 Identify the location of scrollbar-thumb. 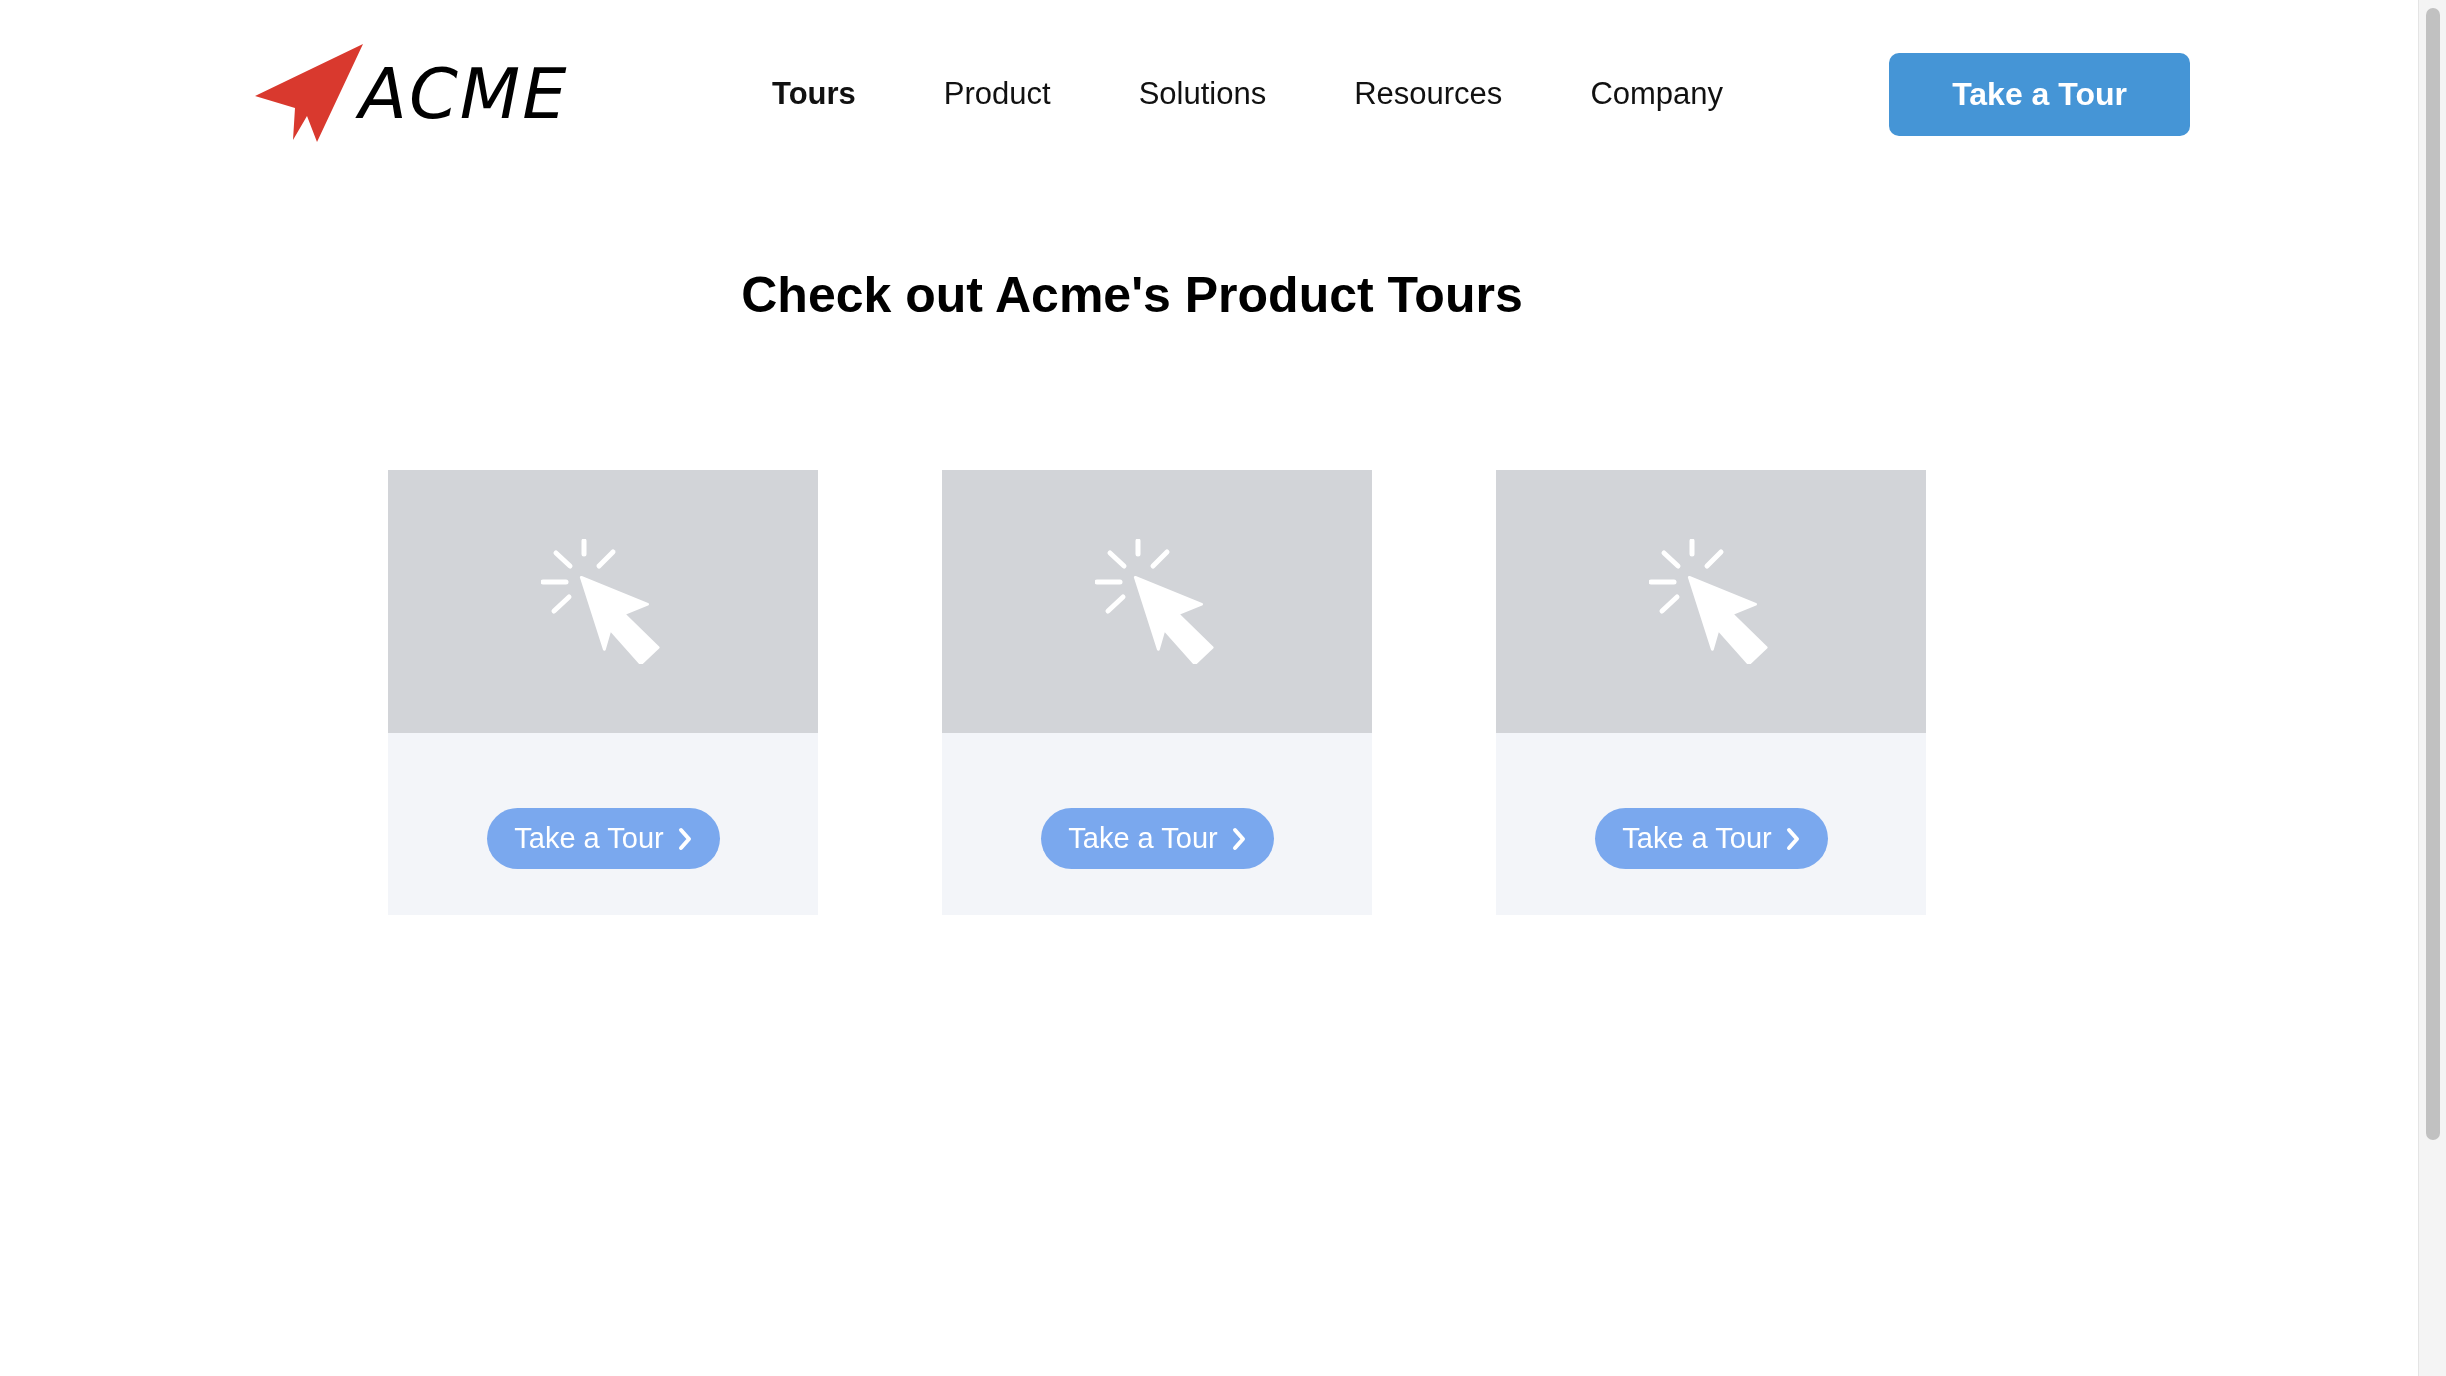
(2433, 574).